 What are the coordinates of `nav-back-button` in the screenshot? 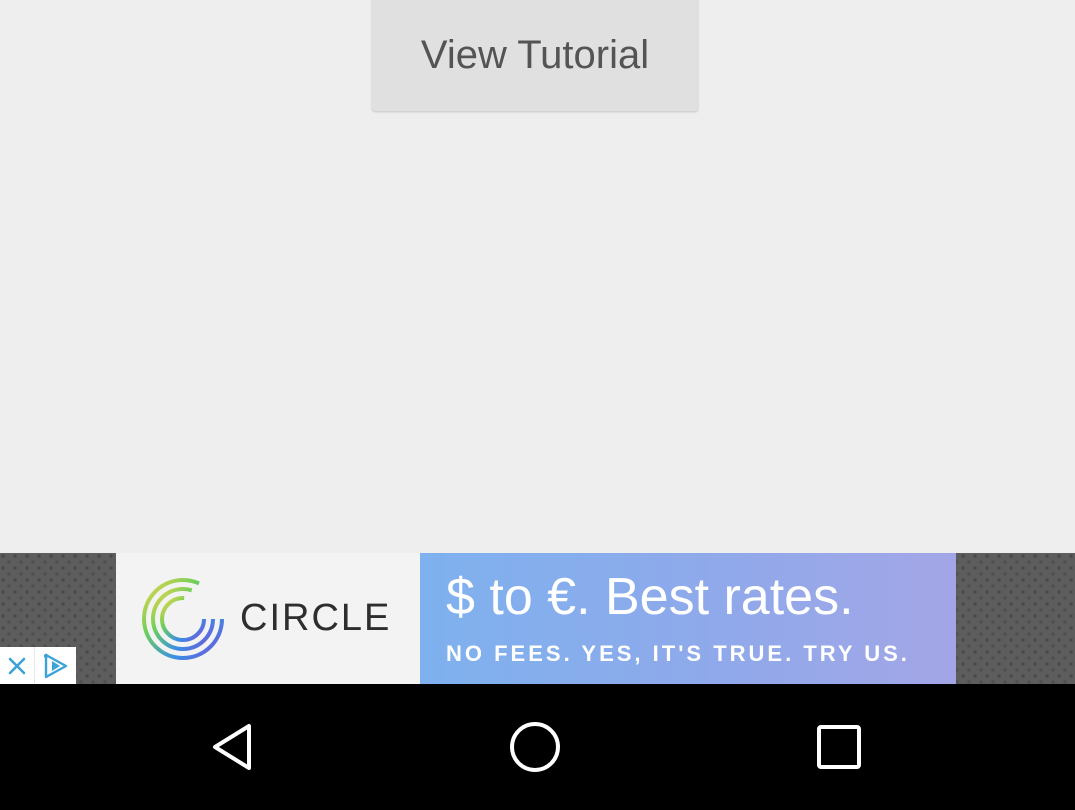 It's located at (234, 747).